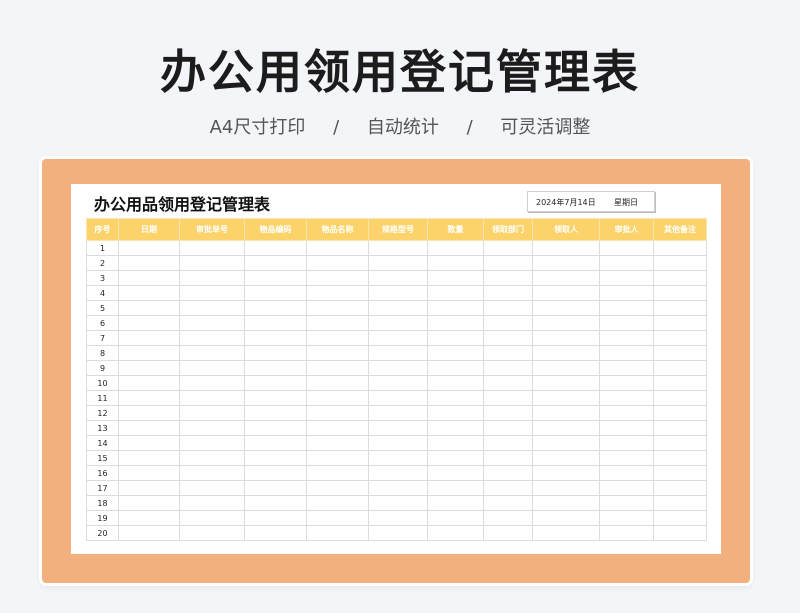 Image resolution: width=800 pixels, height=613 pixels. I want to click on row-index-cell: 18, so click(102, 503).